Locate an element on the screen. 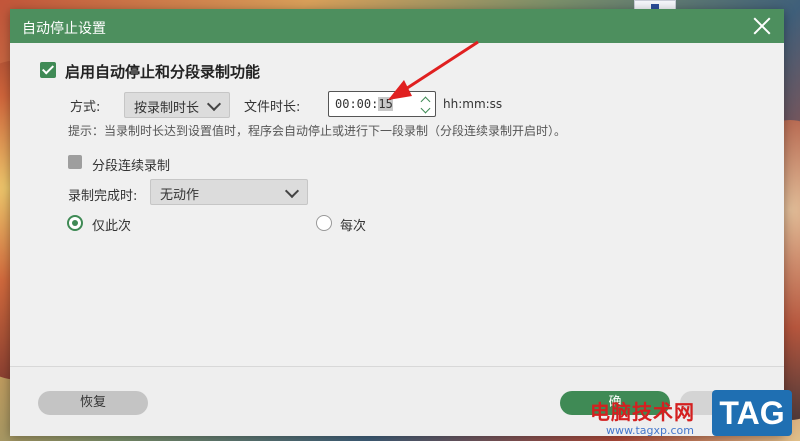 This screenshot has height=441, width=800. dialog-titlebar: 自动停止设置 is located at coordinates (397, 26).